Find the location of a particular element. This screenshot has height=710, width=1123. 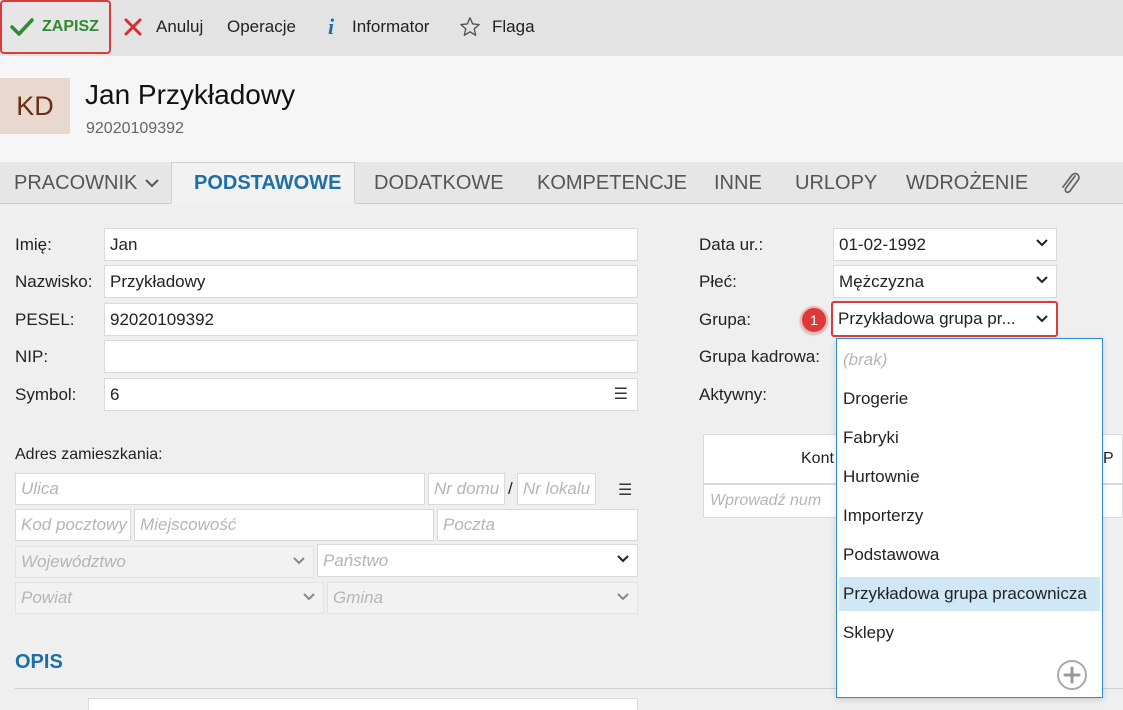

tab-podstawowe-label: PODSTAWOWE is located at coordinates (268, 182).